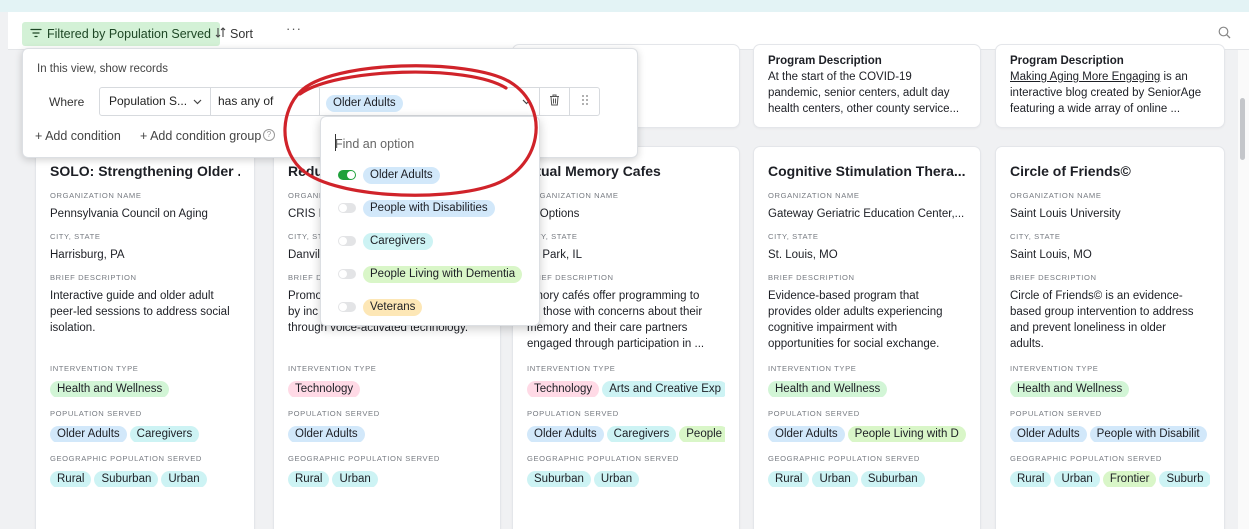 The height and width of the screenshot is (529, 1249). Describe the element at coordinates (265, 101) in the screenshot. I see `filter-operator-select: has any of` at that location.